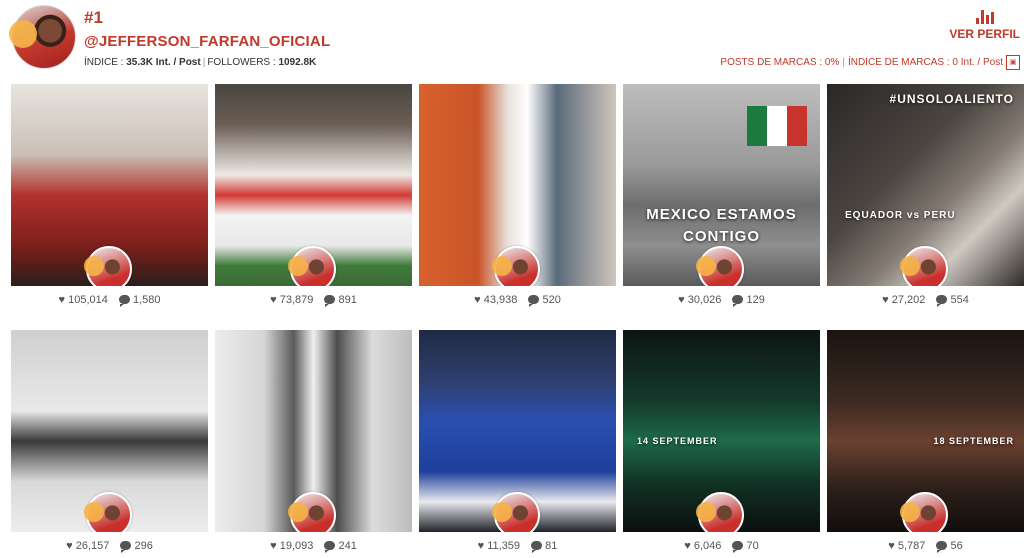 The width and height of the screenshot is (1024, 558). I want to click on ver-perfil-label: VER PERFIL, so click(984, 34).